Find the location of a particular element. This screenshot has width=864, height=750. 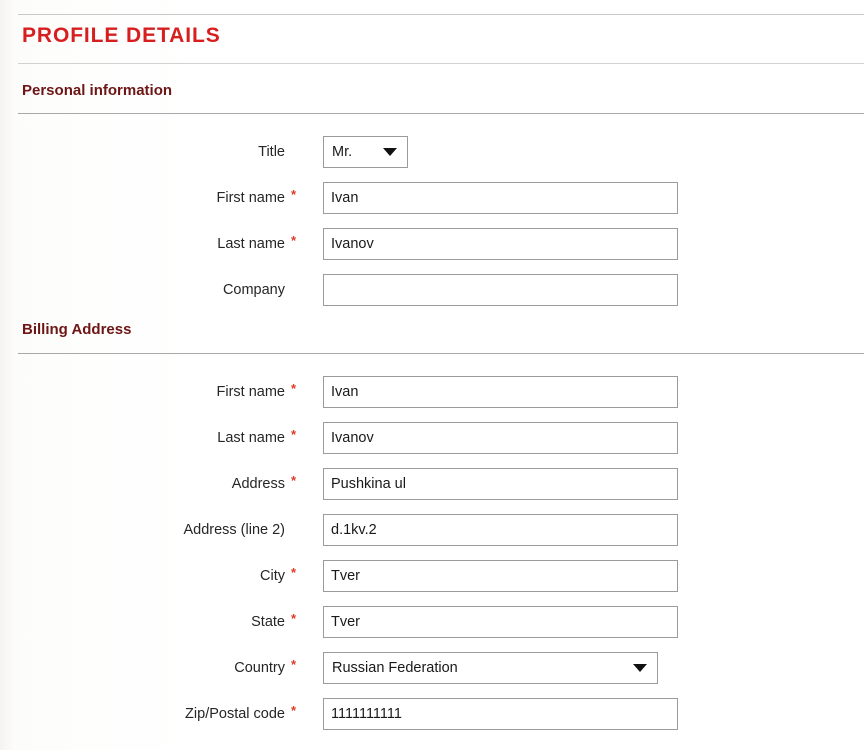

form-row-state: State * is located at coordinates (432, 622).